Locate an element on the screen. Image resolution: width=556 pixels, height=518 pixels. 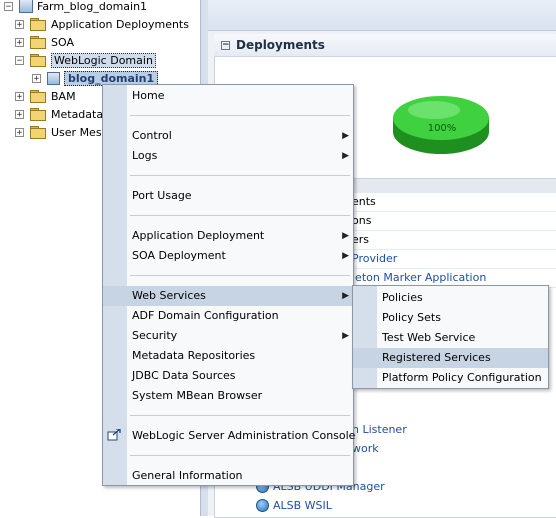
tree-item-soa: + SOA is located at coordinates (44, 42).